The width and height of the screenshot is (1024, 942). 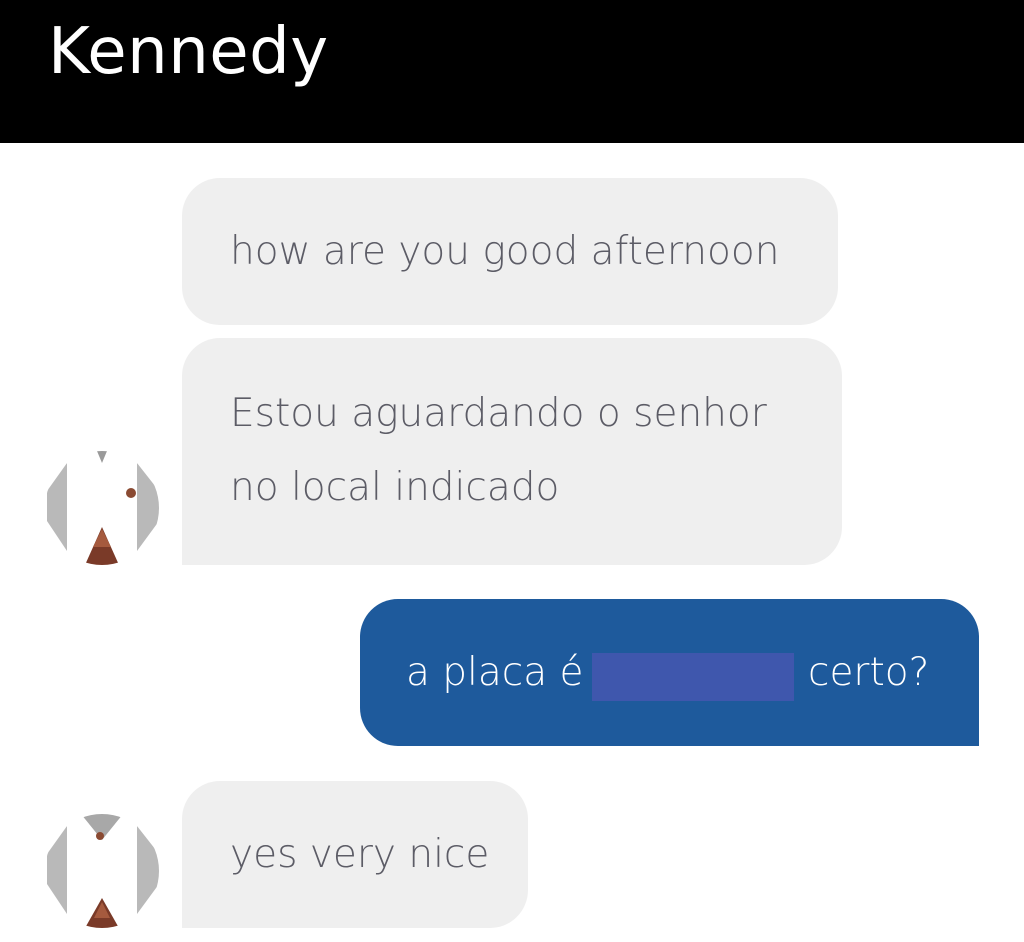 I want to click on message-line: how are you good afternoon, so click(x=505, y=251).